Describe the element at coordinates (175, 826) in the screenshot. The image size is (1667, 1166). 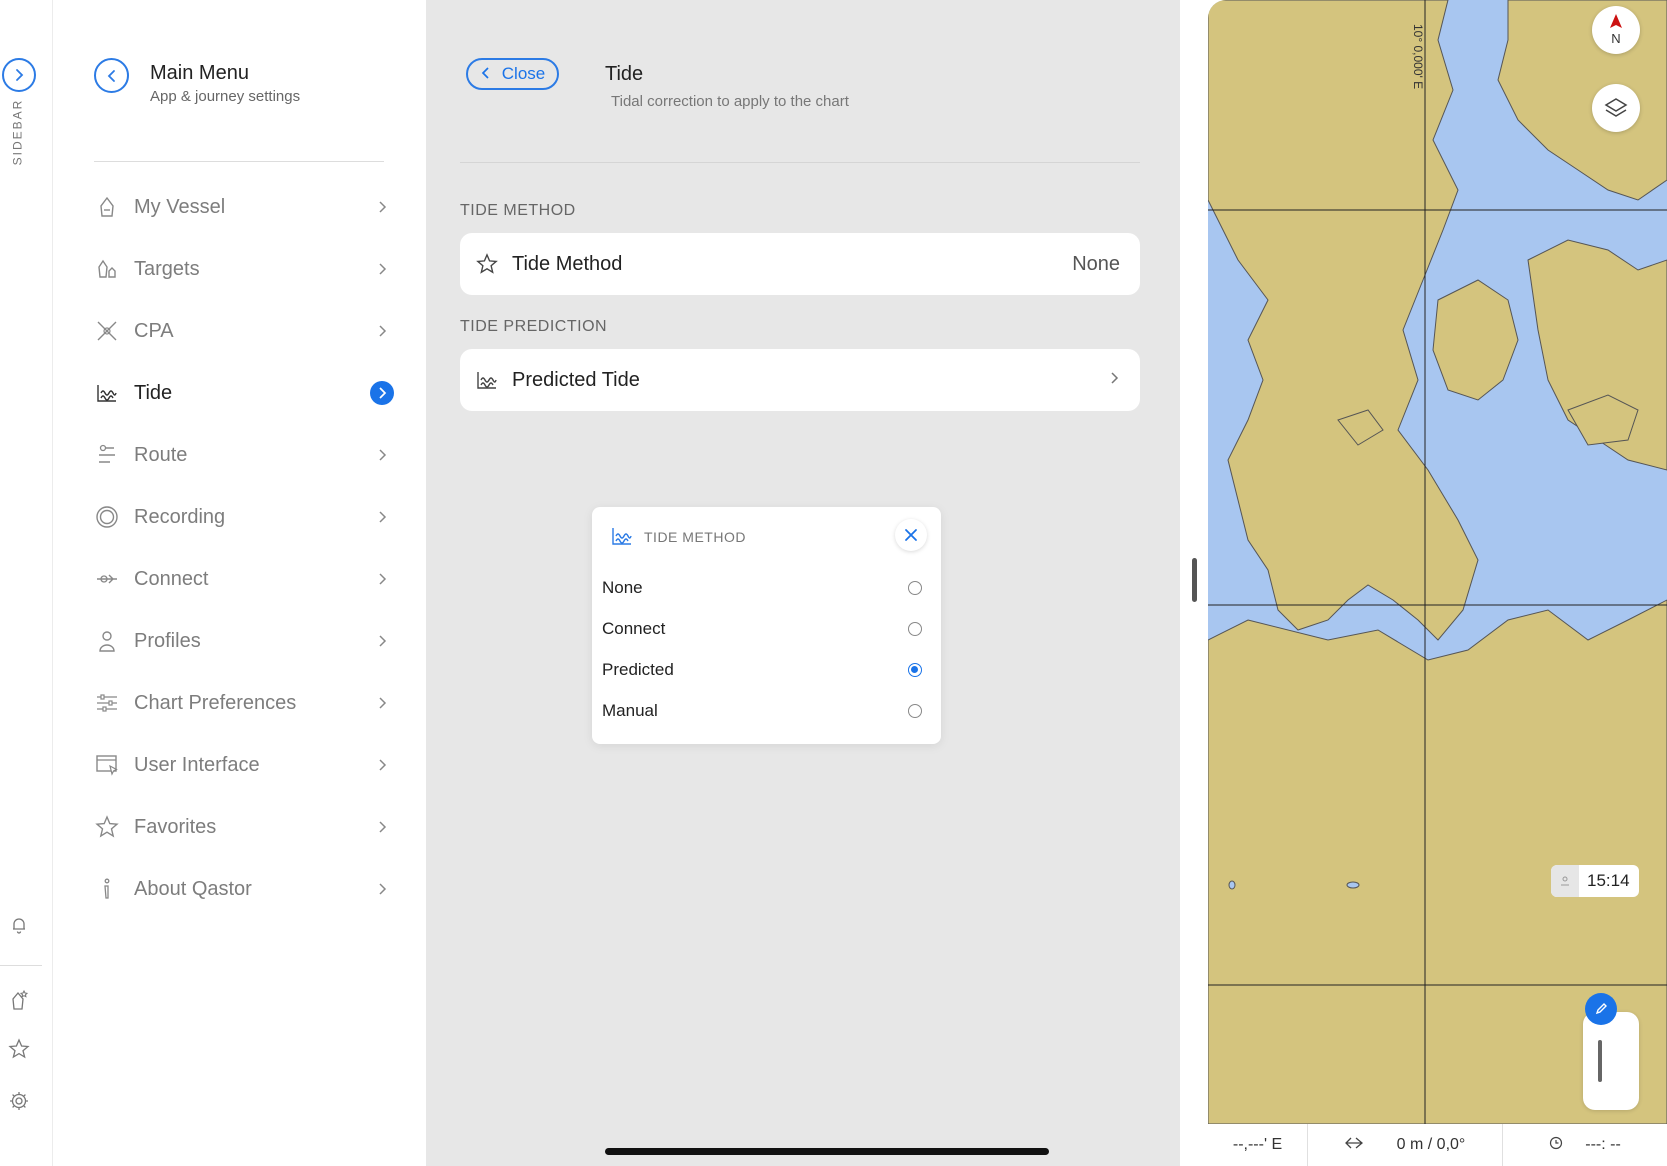
I see `menu-item-label: Favorites` at that location.